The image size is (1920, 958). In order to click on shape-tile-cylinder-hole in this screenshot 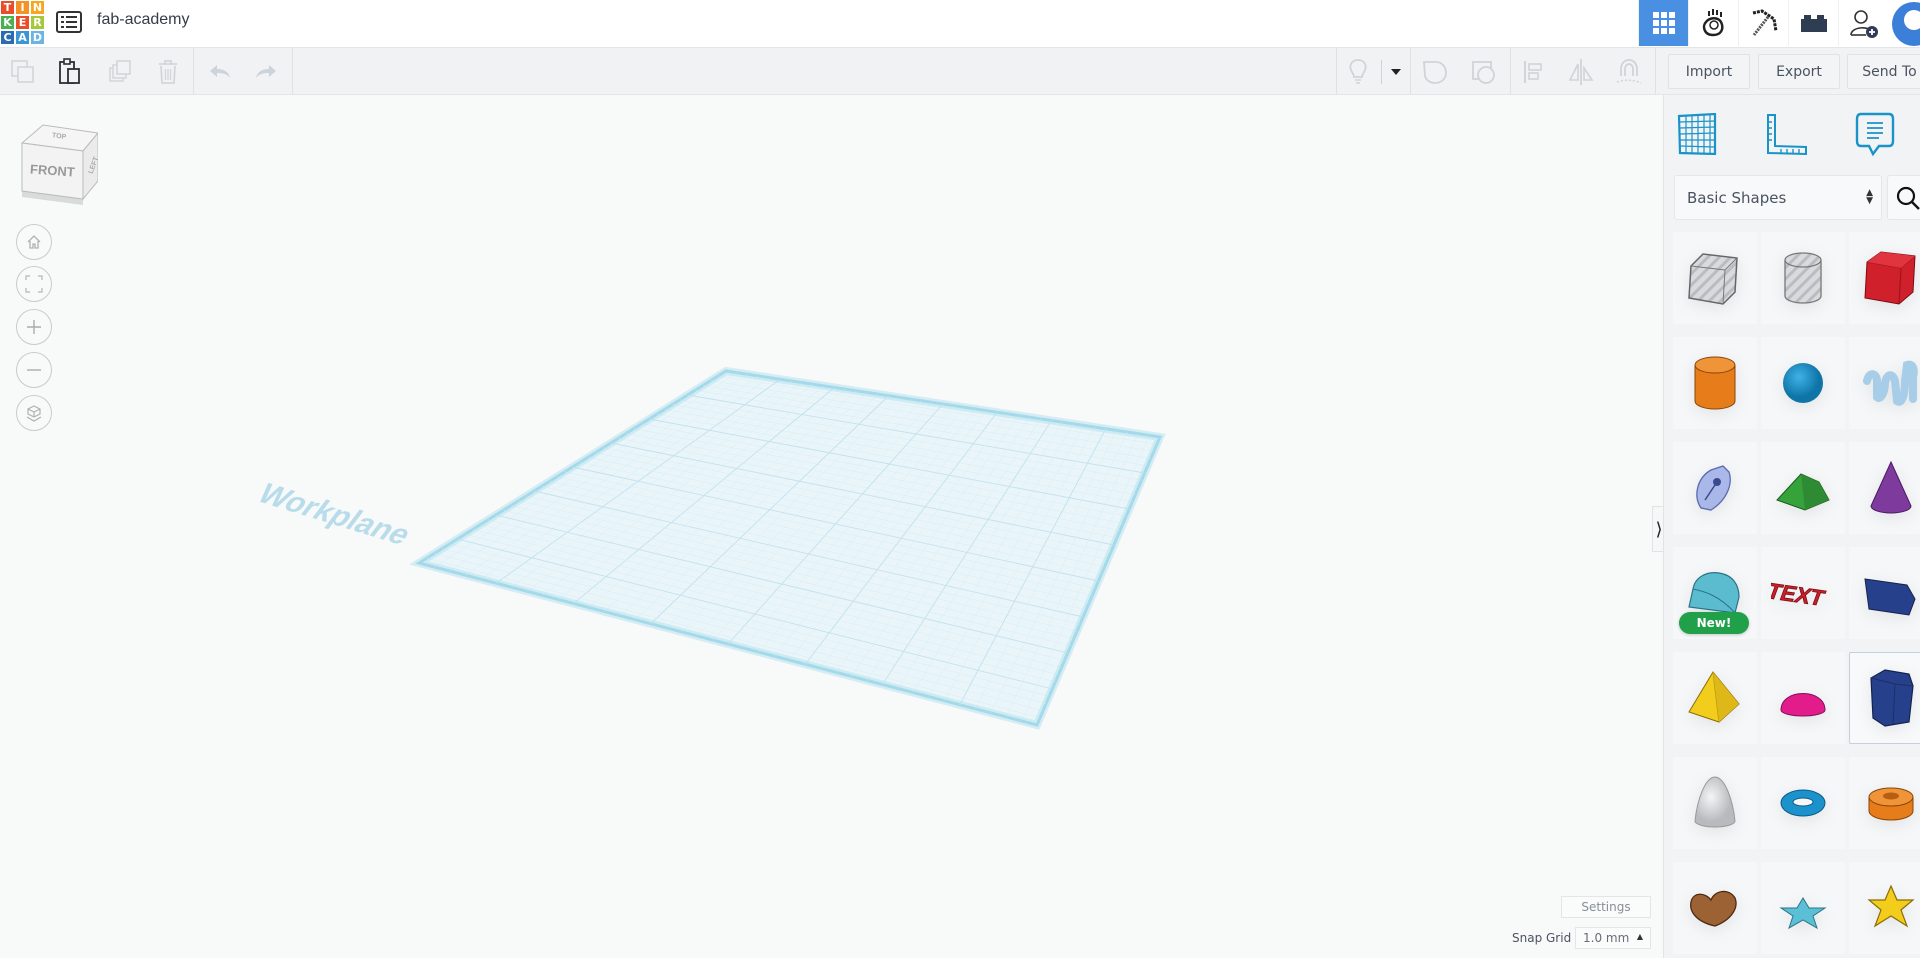, I will do `click(1803, 278)`.